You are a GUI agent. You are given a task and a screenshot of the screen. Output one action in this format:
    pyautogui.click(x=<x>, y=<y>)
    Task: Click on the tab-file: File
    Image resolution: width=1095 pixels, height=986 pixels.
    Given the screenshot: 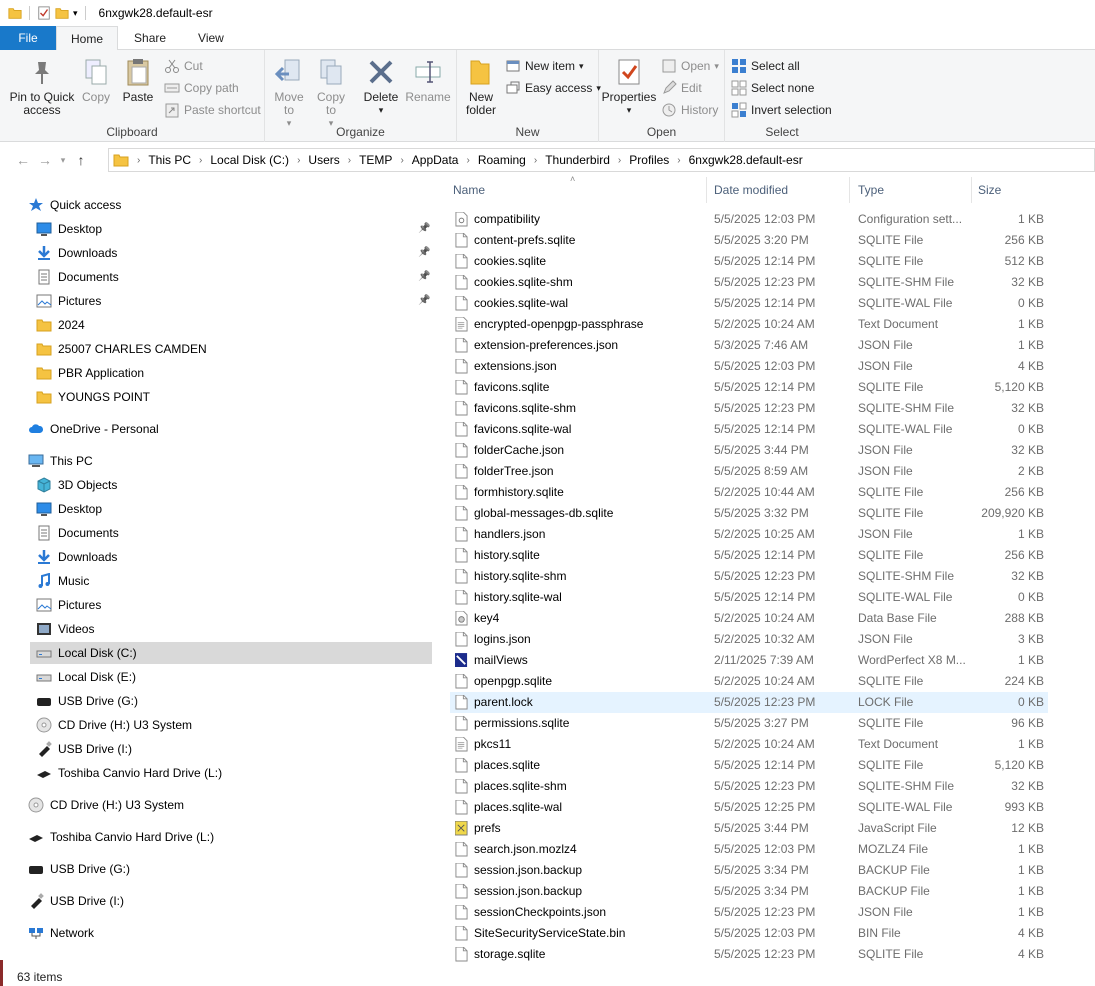 What is the action you would take?
    pyautogui.click(x=28, y=38)
    